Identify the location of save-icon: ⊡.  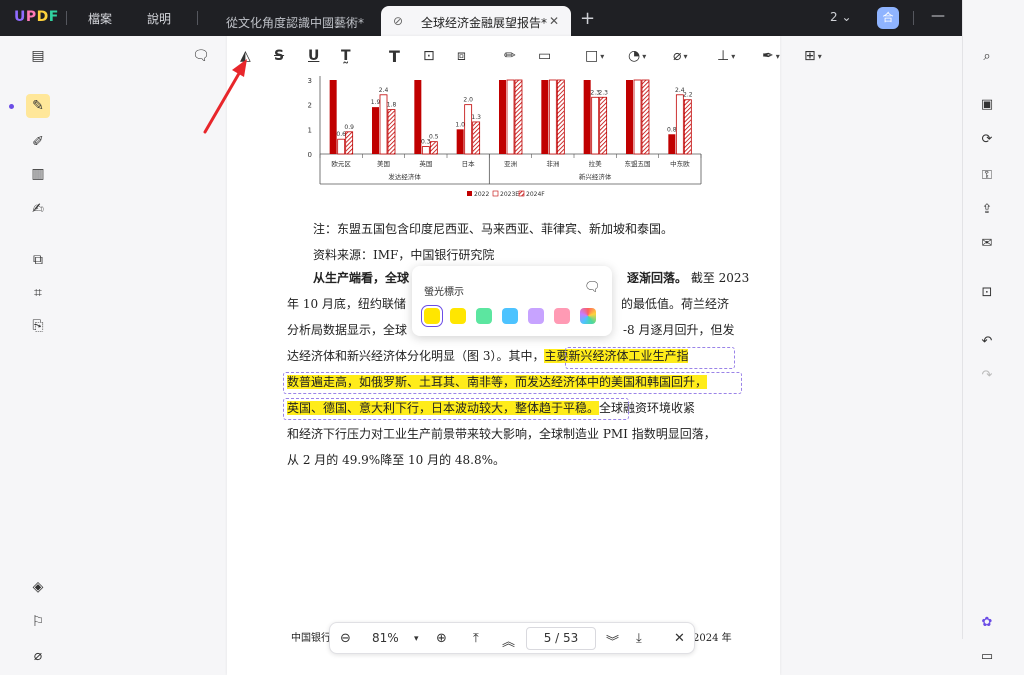
(987, 292).